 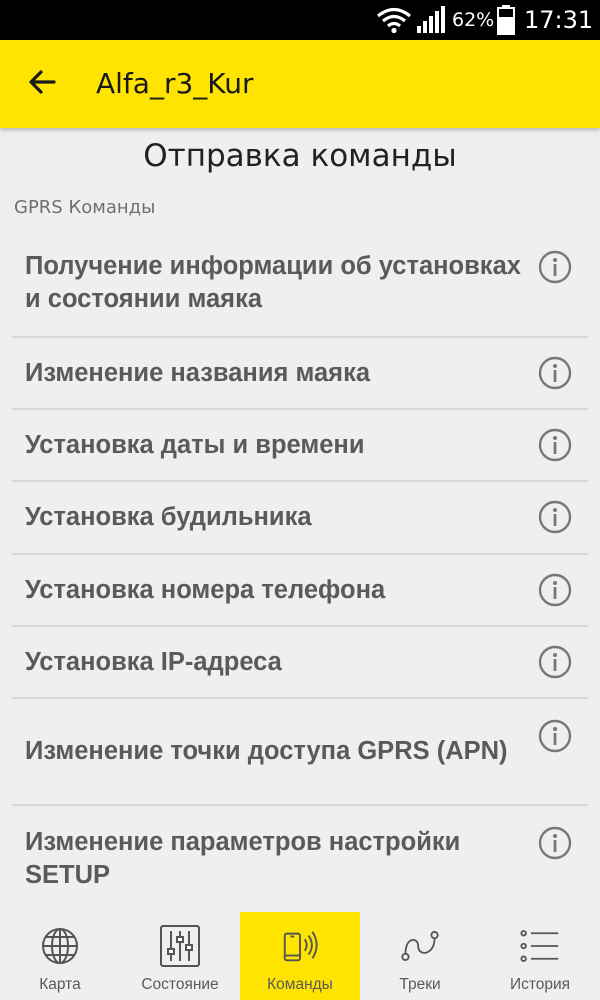 What do you see at coordinates (420, 984) in the screenshot?
I see `nav-label: Треки` at bounding box center [420, 984].